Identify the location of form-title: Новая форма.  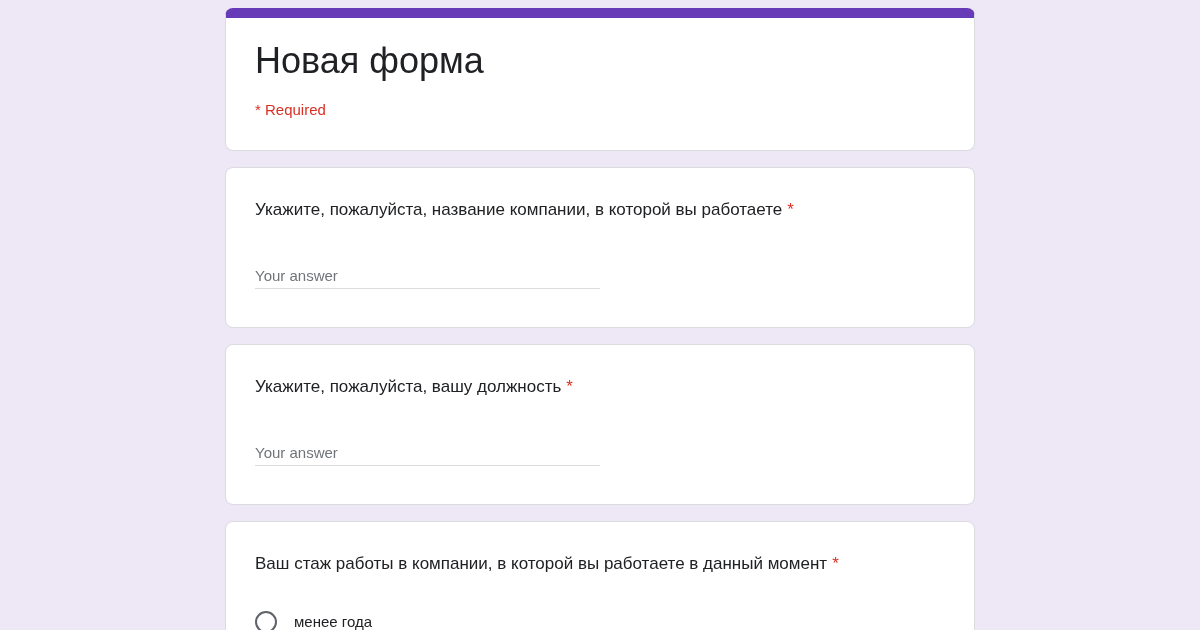
(370, 61).